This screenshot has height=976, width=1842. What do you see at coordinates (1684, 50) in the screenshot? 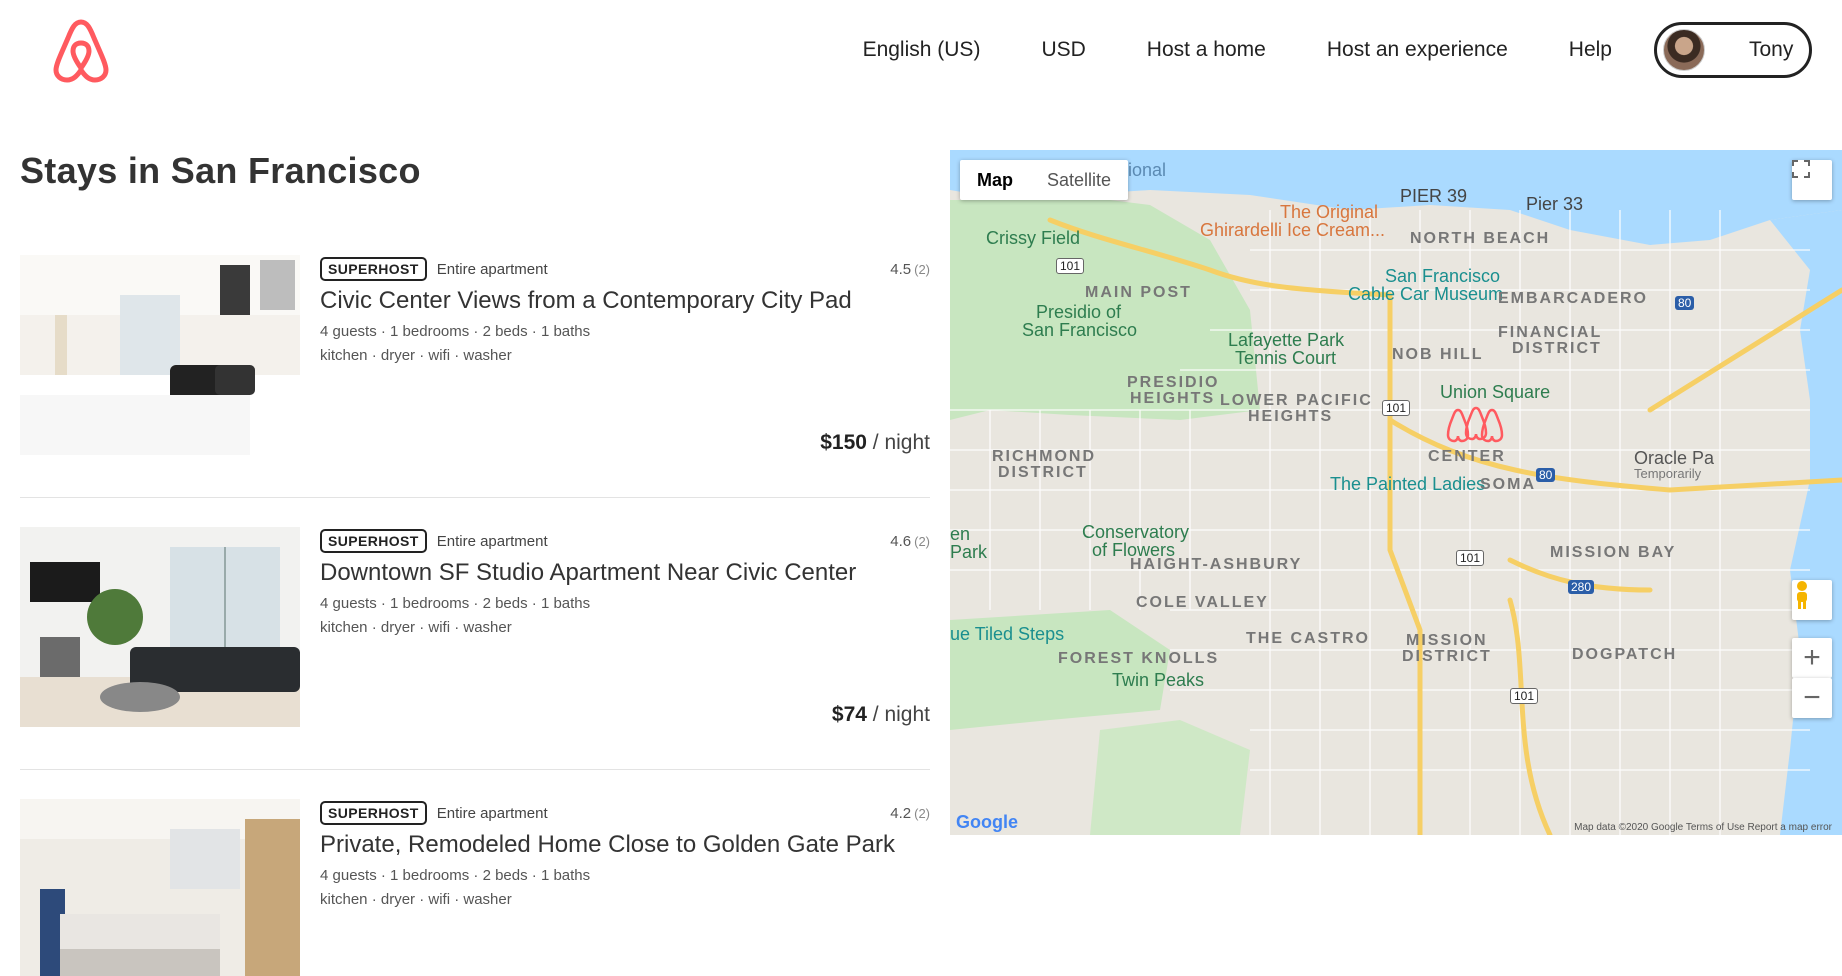
I see `avatar` at bounding box center [1684, 50].